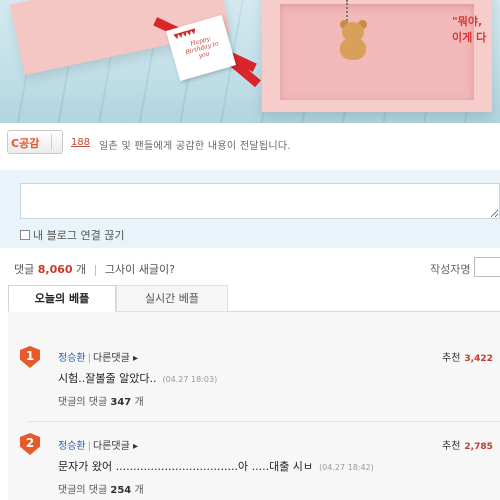  I want to click on teddy-bear-charm, so click(353, 40).